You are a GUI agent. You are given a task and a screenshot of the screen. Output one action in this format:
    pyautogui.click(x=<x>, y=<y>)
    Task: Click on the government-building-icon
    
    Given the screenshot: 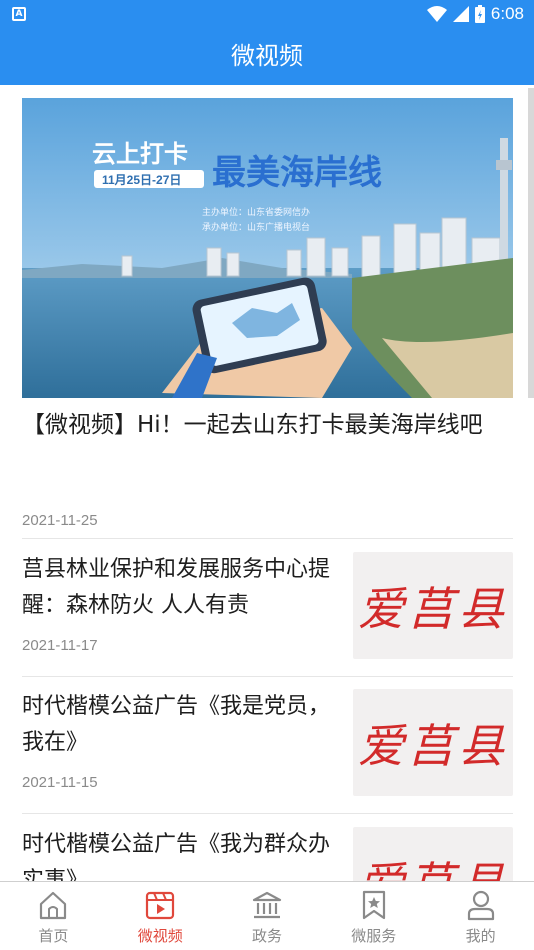 What is the action you would take?
    pyautogui.click(x=267, y=905)
    